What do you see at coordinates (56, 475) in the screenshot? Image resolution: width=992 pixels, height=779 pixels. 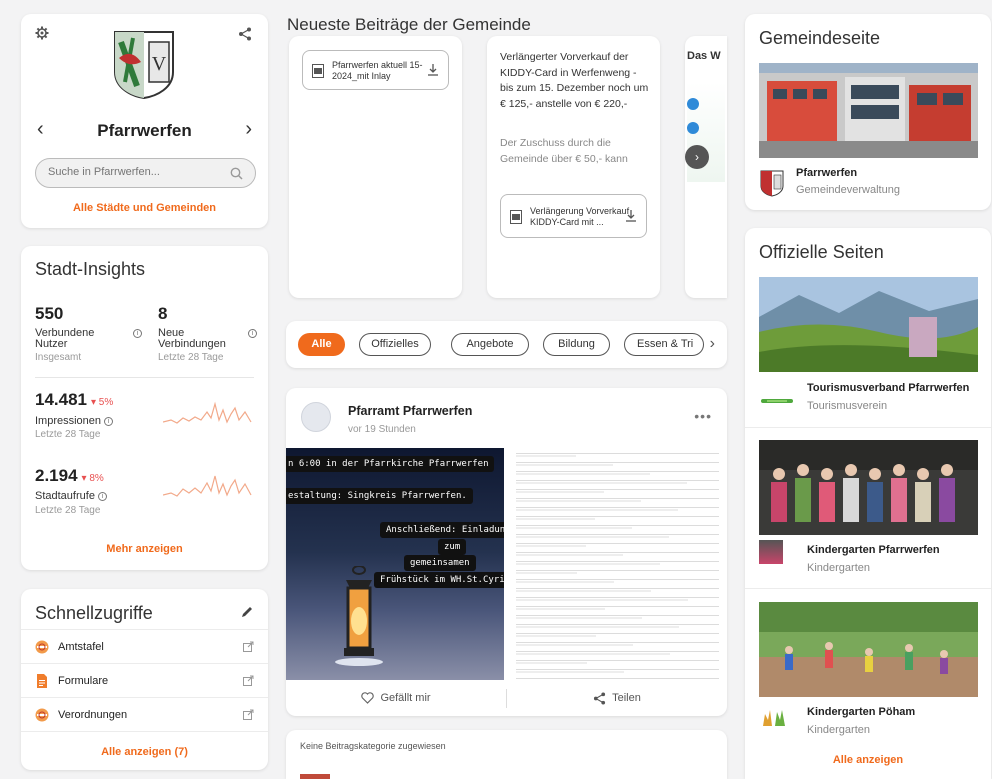 I see `city-visits-number: 2.194` at bounding box center [56, 475].